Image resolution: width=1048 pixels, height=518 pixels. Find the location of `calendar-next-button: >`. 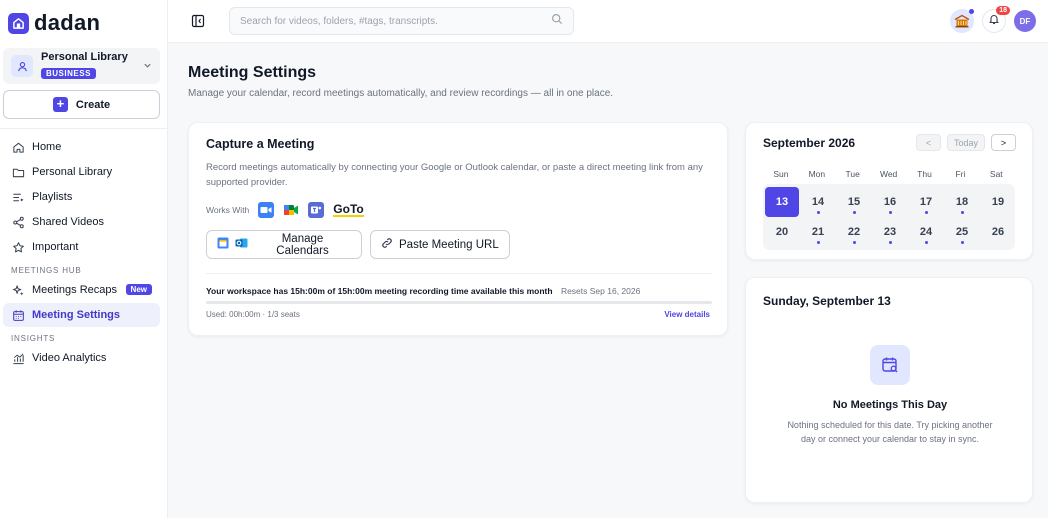

calendar-next-button: > is located at coordinates (1003, 142).